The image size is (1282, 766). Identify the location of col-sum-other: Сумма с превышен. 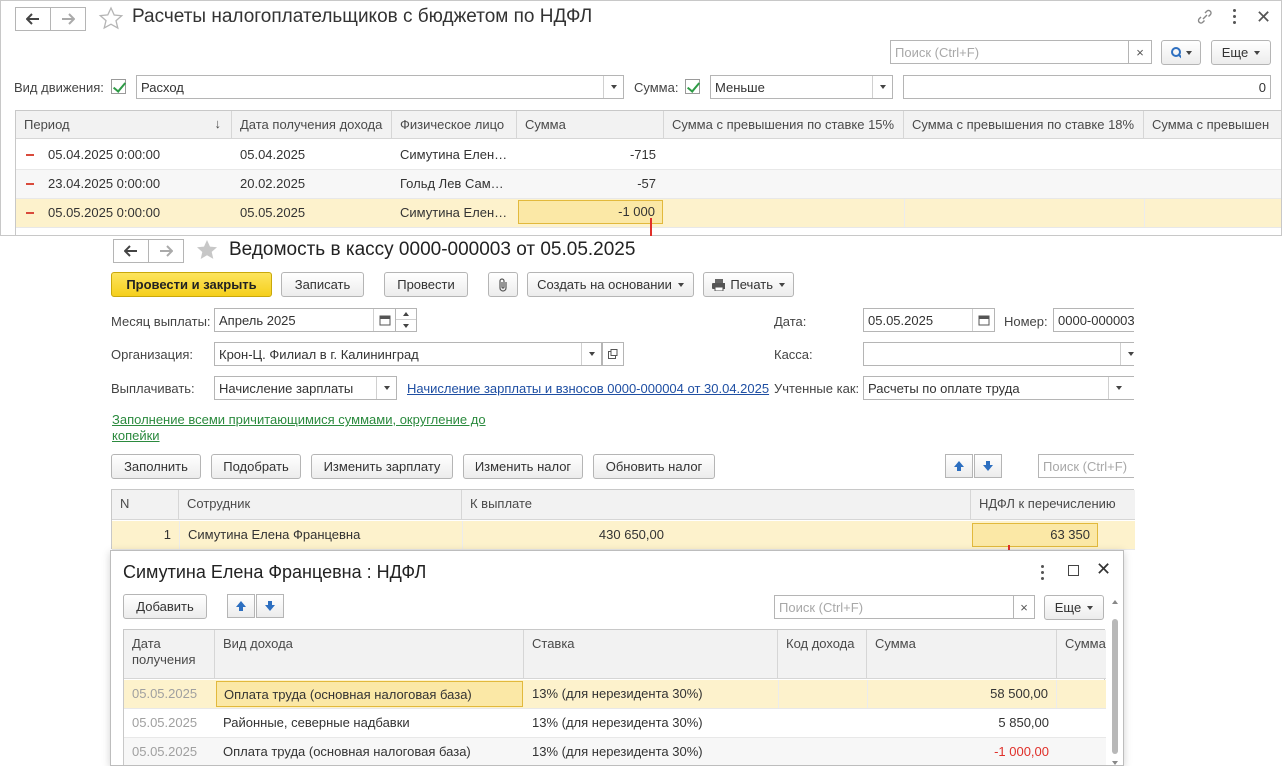
(1212, 124).